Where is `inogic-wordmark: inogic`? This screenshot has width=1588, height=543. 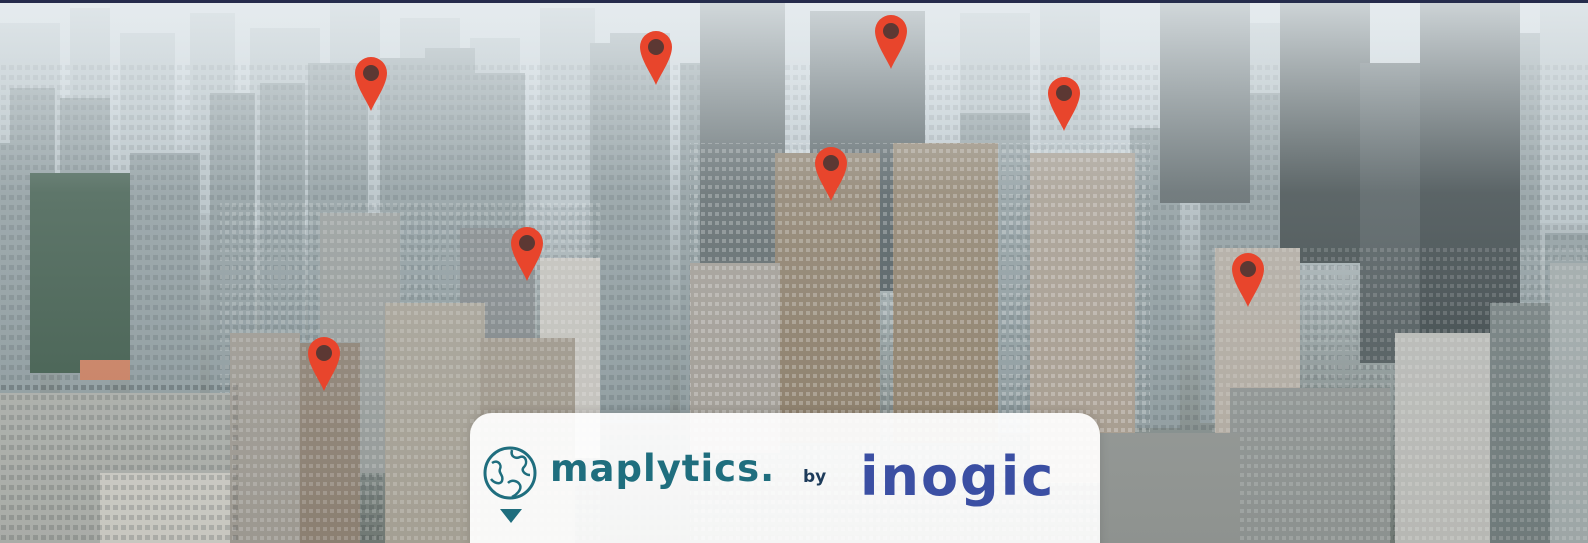
inogic-wordmark: inogic is located at coordinates (957, 476).